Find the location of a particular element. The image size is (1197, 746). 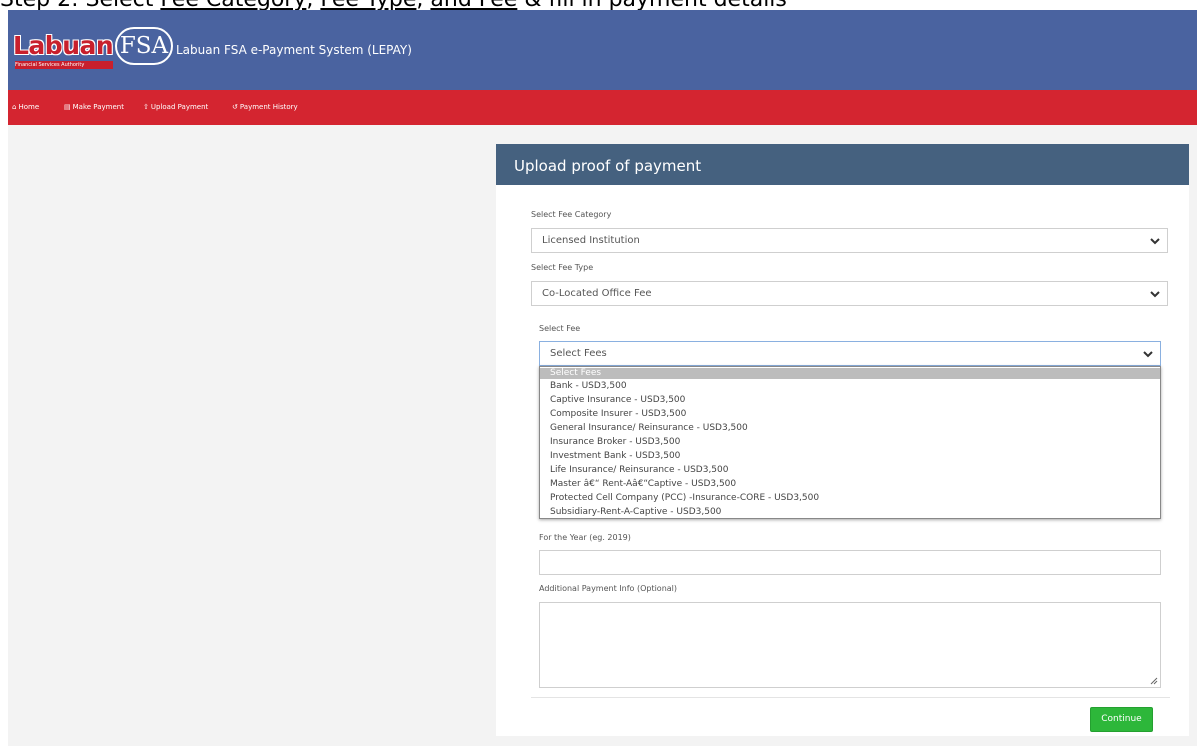

labuan-fsa-logo: Labuan FSA Financial Services Authority is located at coordinates (93, 50).